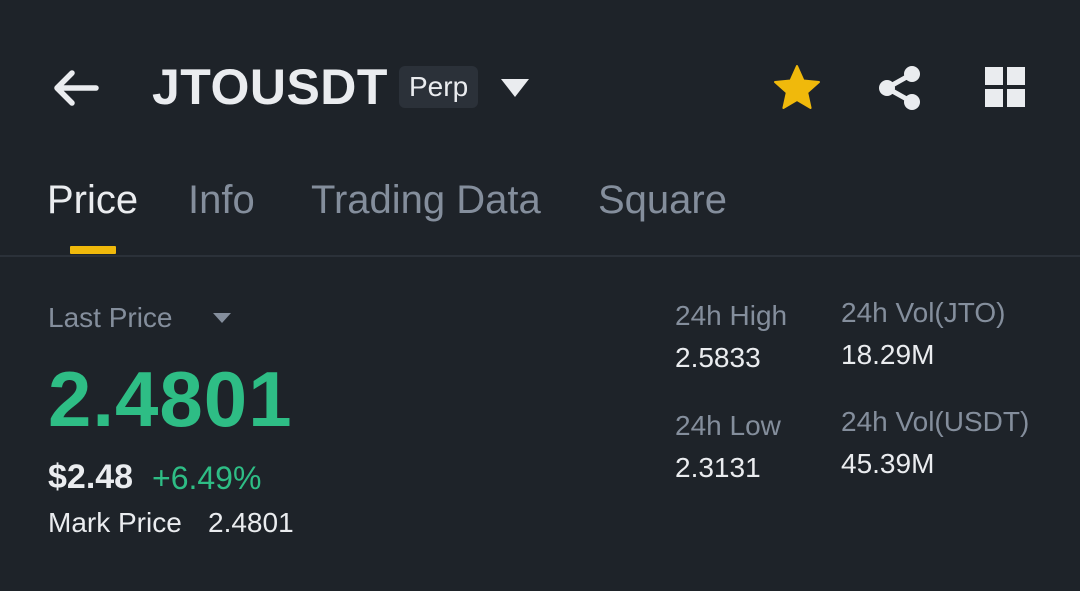  What do you see at coordinates (170, 399) in the screenshot?
I see `last-price-value: 2.4801` at bounding box center [170, 399].